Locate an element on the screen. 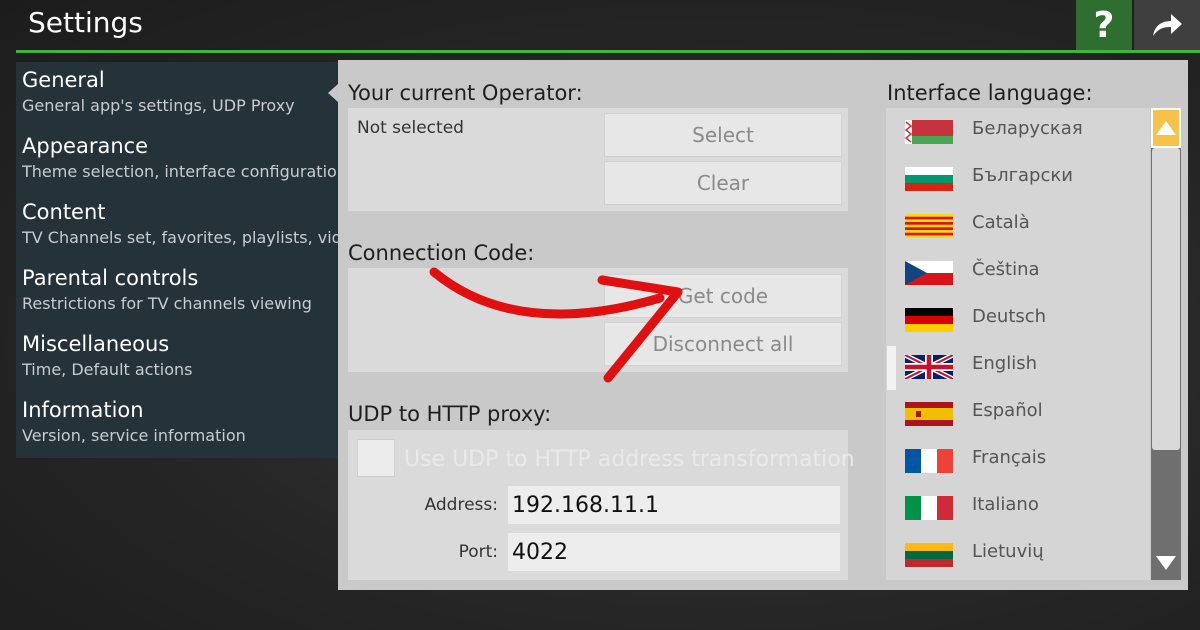  catalonia-flag-icon is located at coordinates (929, 226).